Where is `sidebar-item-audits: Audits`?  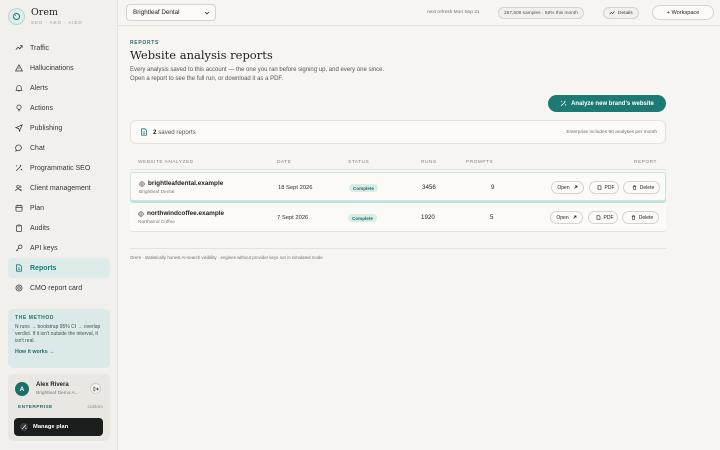
sidebar-item-audits: Audits is located at coordinates (59, 228).